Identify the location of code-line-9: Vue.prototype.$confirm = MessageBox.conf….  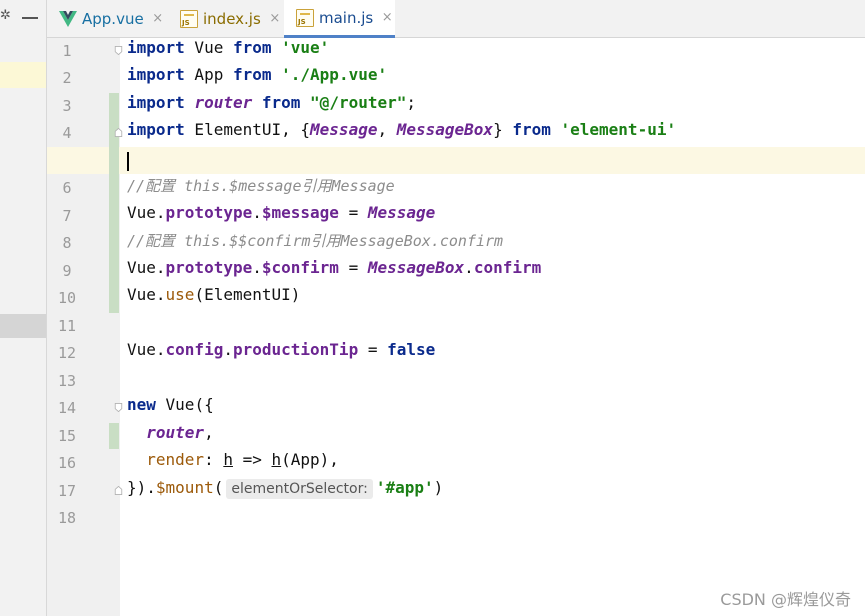
(334, 271).